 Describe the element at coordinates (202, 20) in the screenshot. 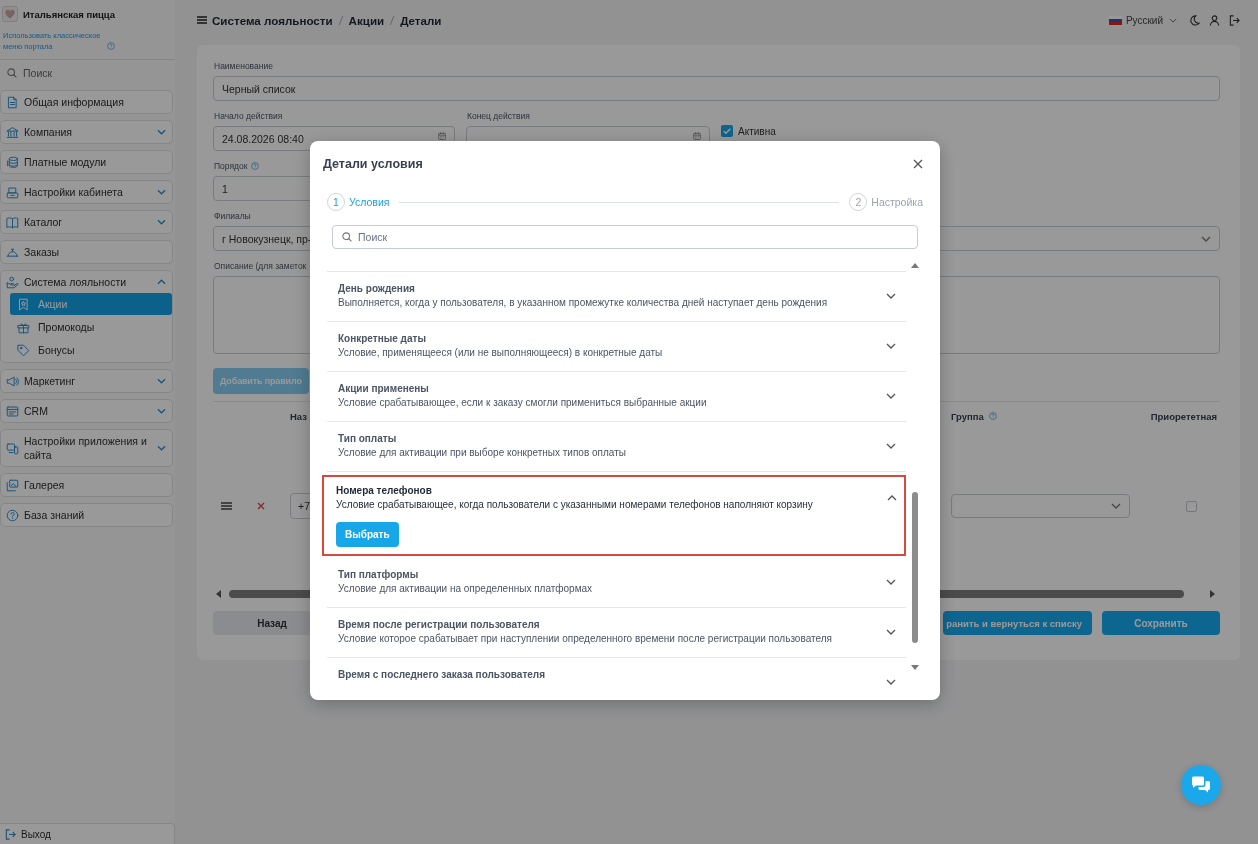

I see `menu-icon` at that location.